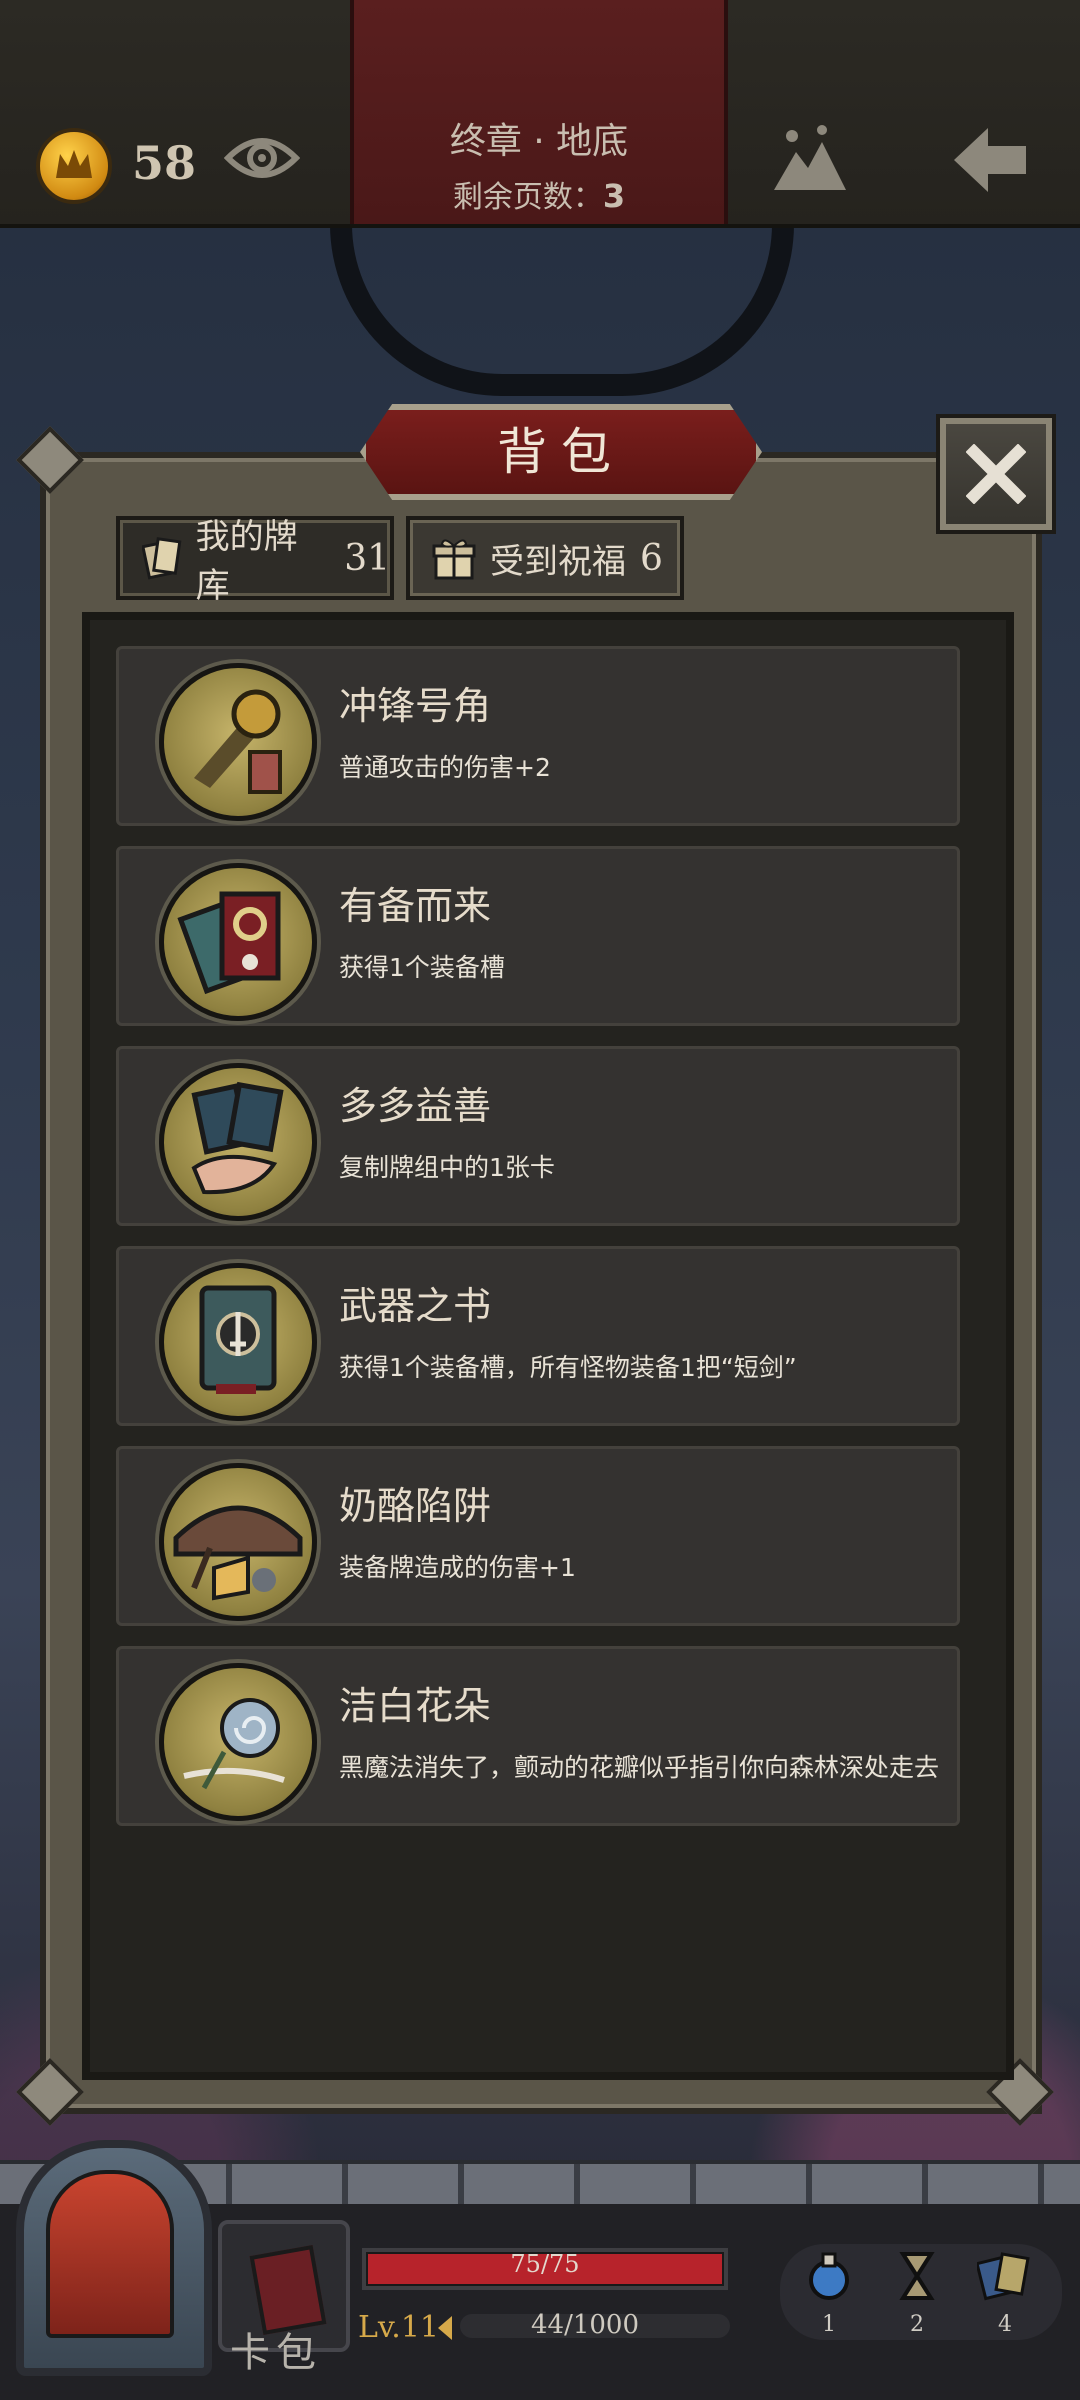 The image size is (1080, 2400). I want to click on blessing-desc: 普通攻击的伤害+2, so click(445, 767).